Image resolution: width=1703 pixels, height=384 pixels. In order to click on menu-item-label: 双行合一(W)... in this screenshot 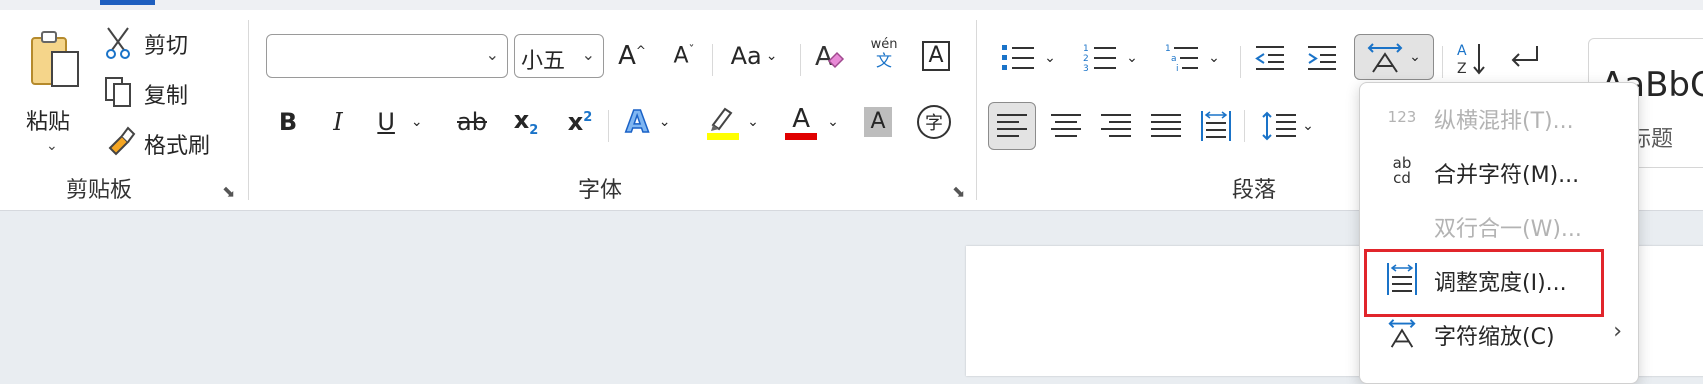, I will do `click(1508, 229)`.